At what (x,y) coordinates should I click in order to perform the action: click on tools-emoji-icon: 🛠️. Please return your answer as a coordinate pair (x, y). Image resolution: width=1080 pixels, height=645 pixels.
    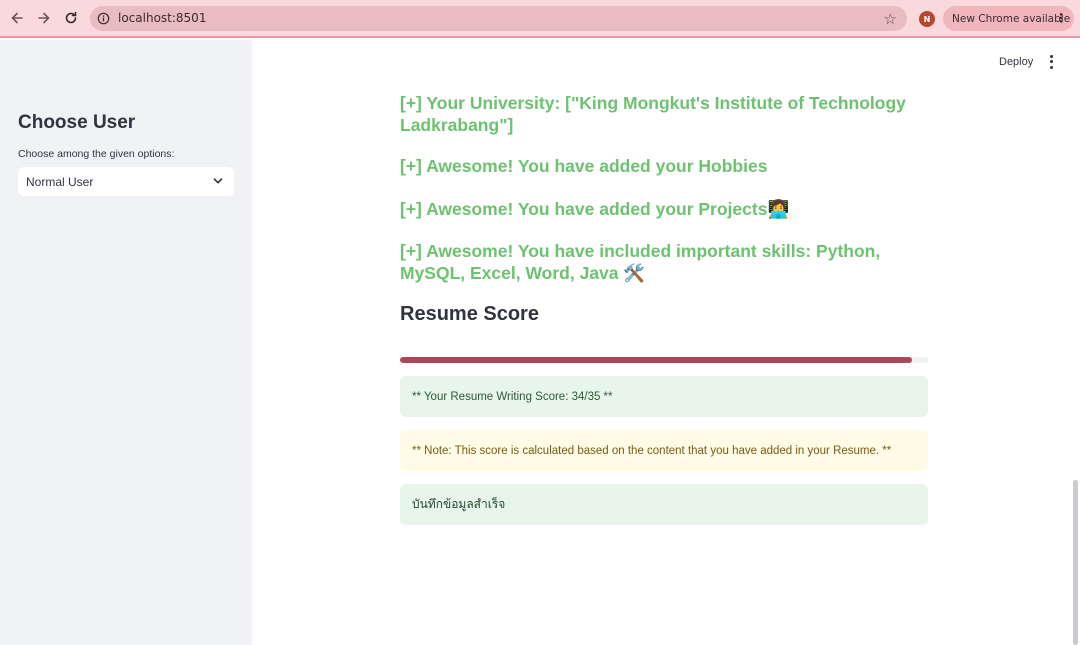
    Looking at the image, I should click on (634, 274).